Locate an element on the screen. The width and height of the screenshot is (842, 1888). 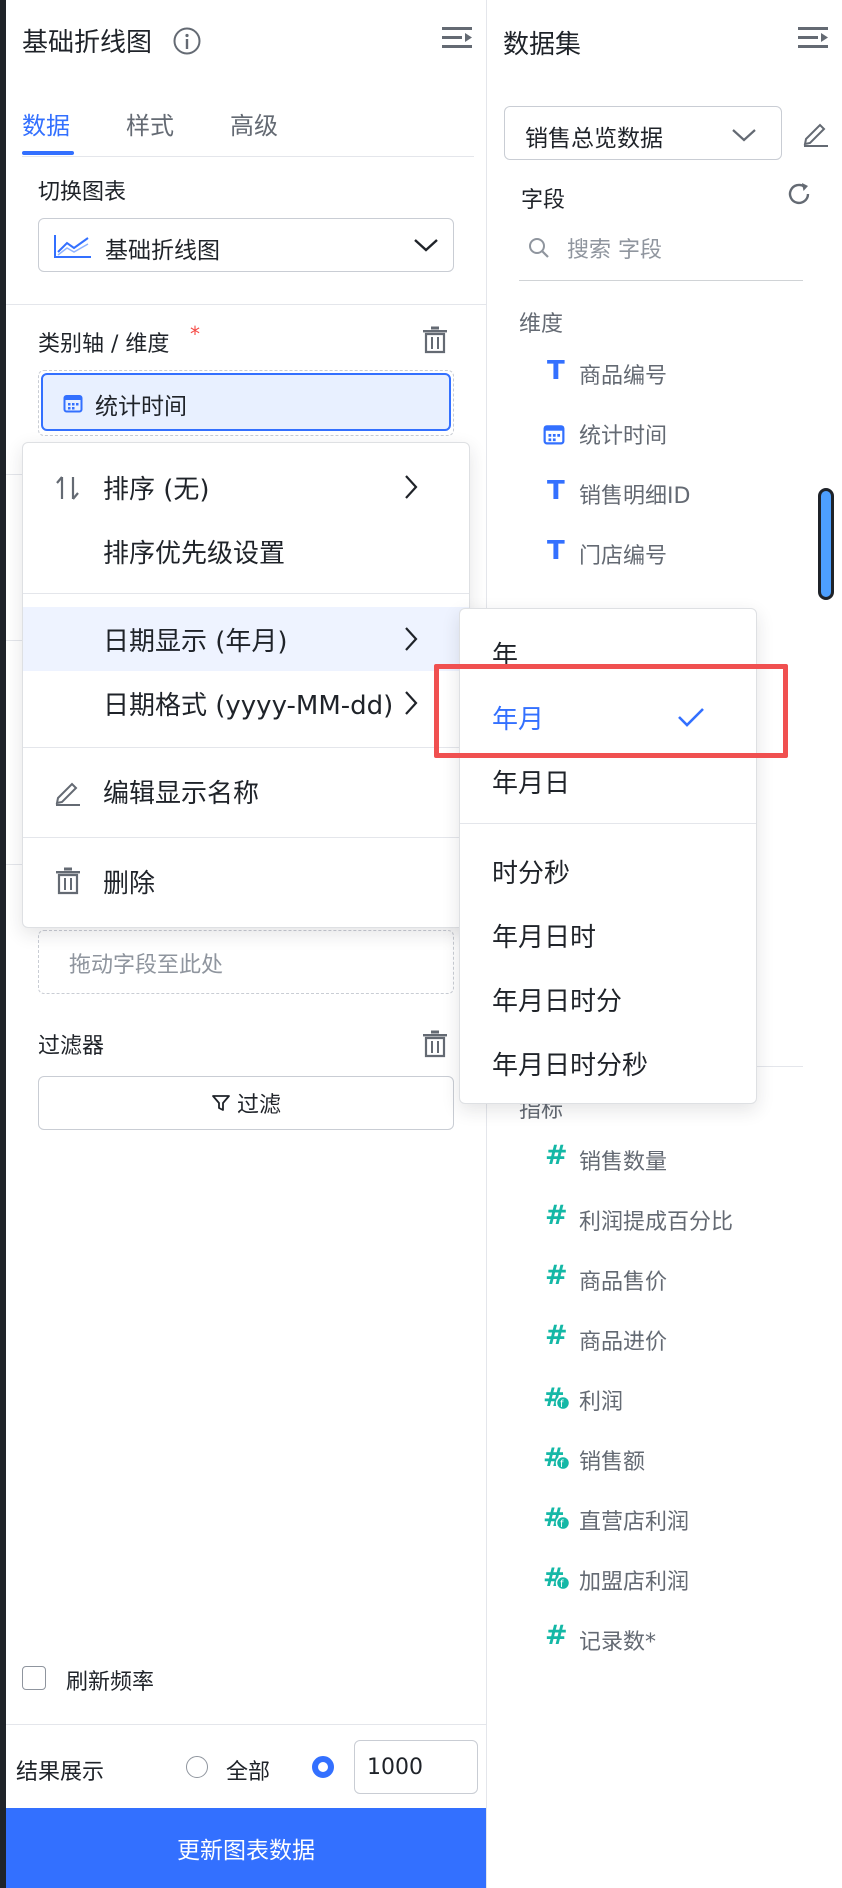
tab-data: 数据 is located at coordinates (46, 123).